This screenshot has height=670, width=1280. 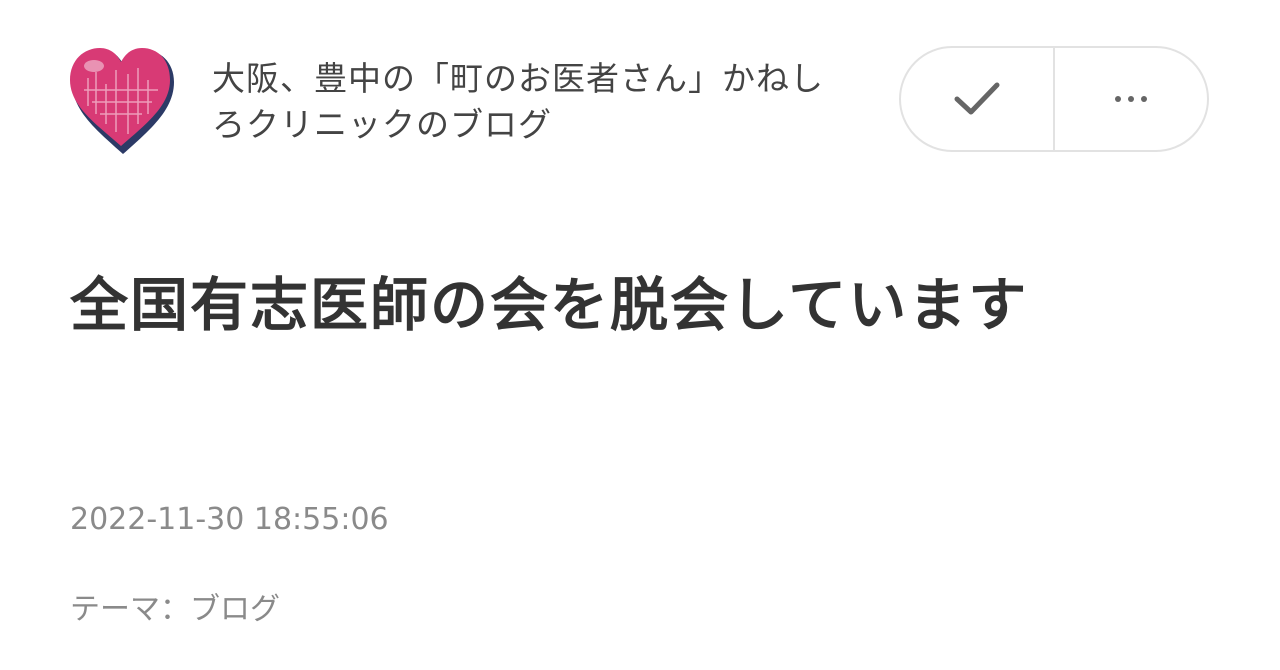 I want to click on follow-button, so click(x=977, y=99).